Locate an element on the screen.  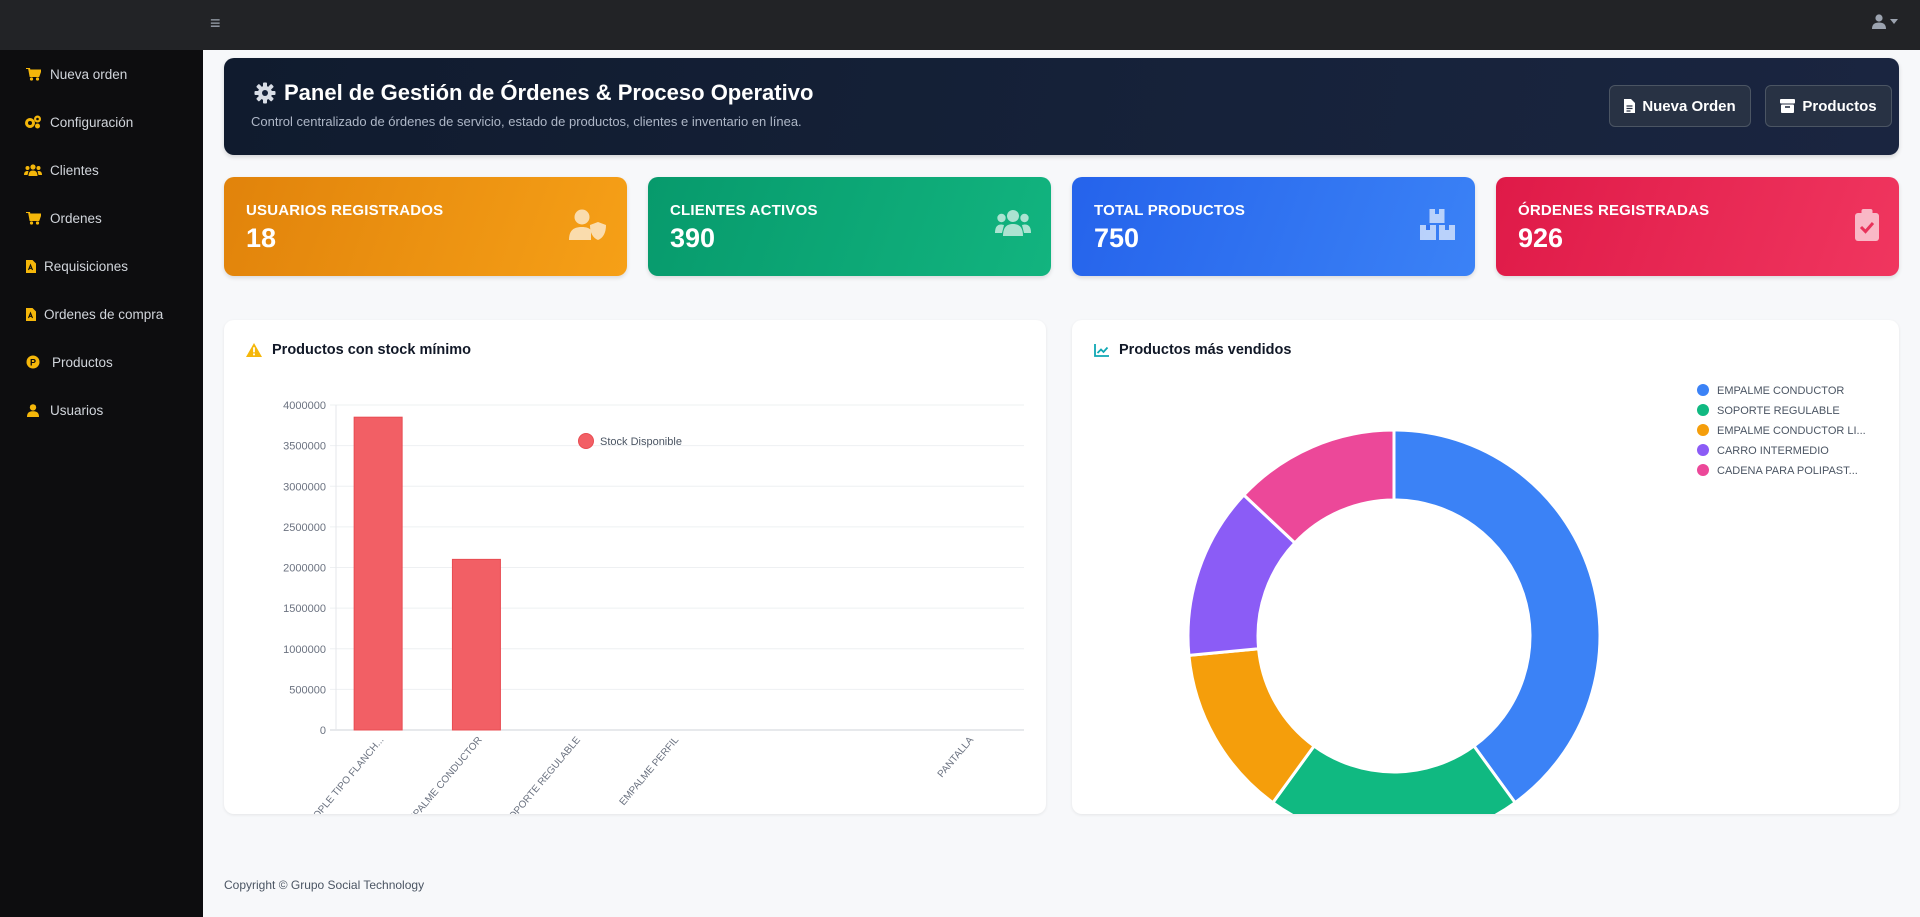
legend-label: CARRO INTERMEDIO is located at coordinates (1773, 451).